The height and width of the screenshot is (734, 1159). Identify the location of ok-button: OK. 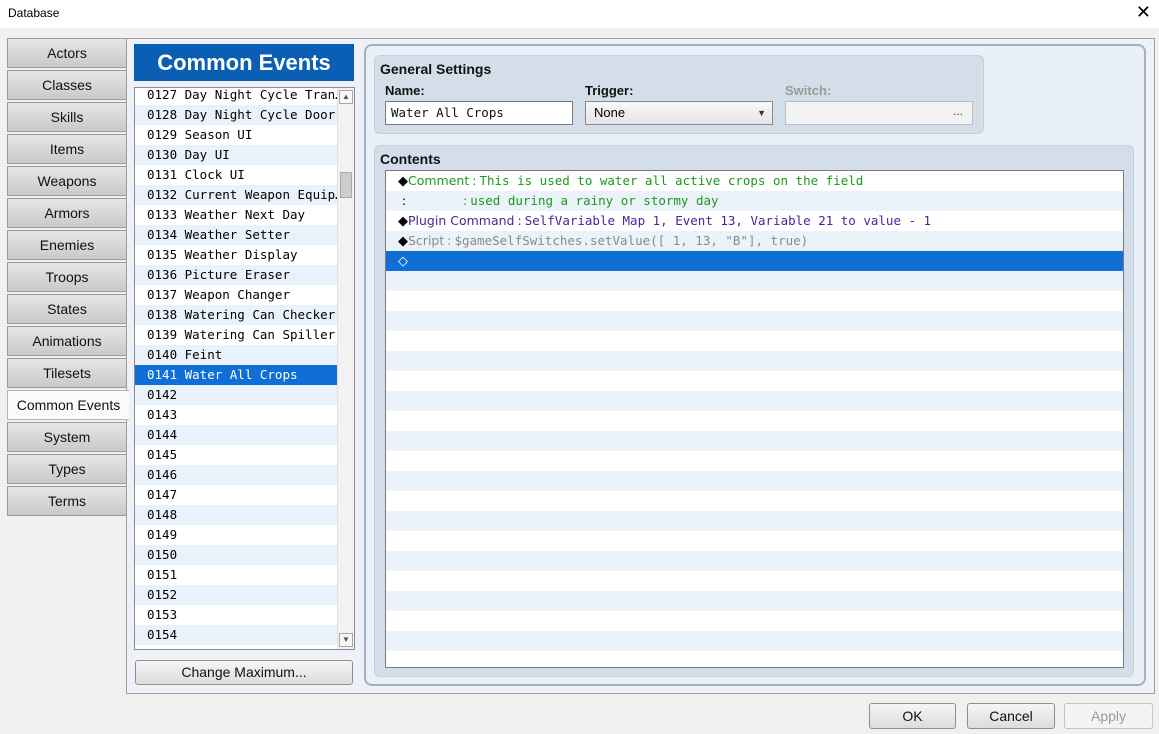
(912, 716).